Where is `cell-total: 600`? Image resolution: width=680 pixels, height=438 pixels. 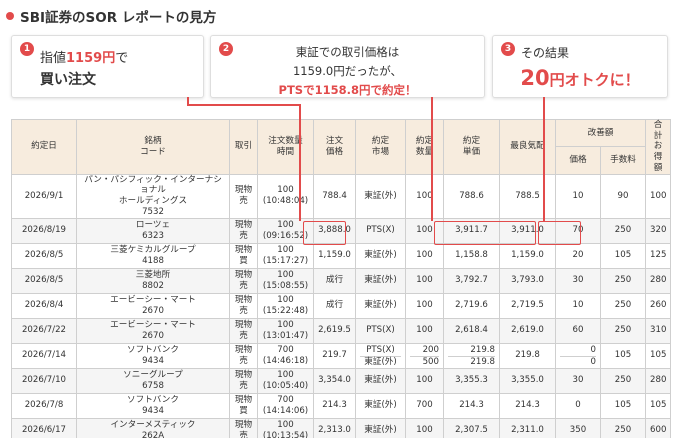 cell-total: 600 is located at coordinates (658, 427).